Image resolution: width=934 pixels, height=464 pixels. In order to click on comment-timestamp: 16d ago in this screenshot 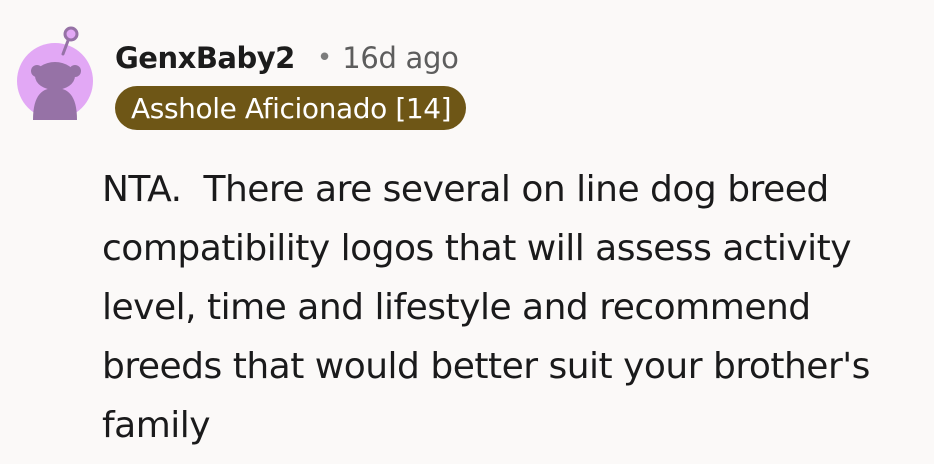, I will do `click(400, 58)`.